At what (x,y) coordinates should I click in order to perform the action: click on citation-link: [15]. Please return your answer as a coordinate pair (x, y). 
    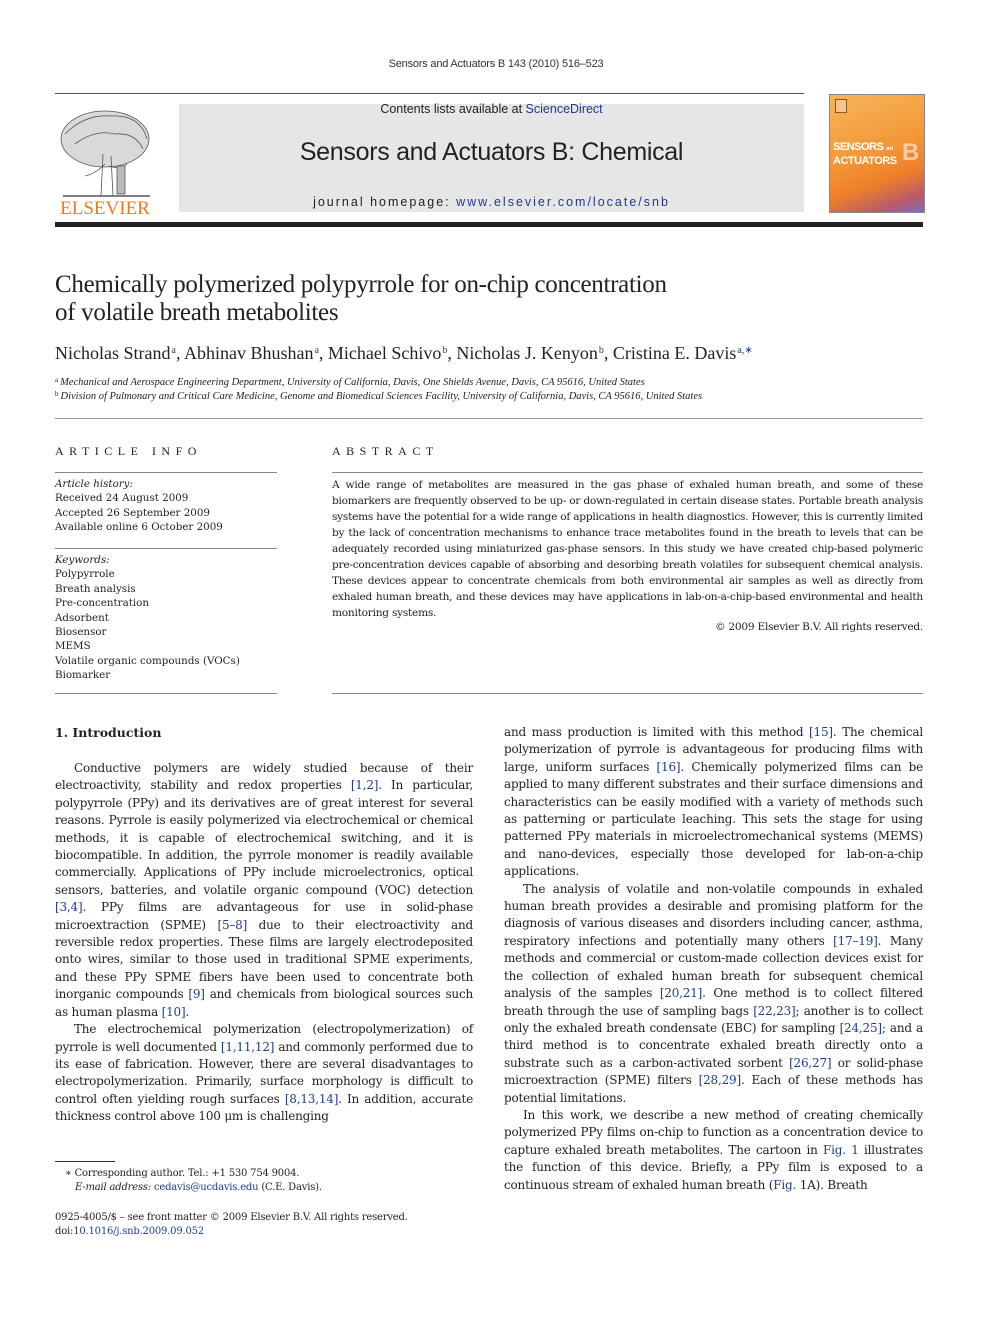
    Looking at the image, I should click on (821, 732).